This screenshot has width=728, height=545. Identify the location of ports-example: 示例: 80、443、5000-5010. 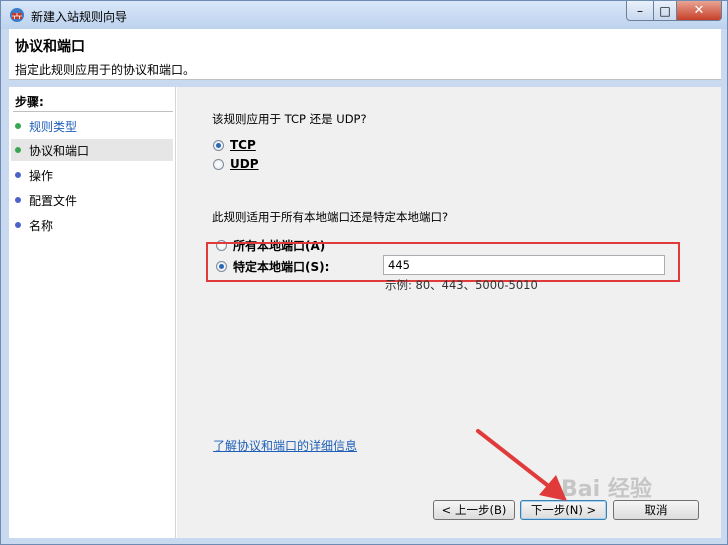
(461, 285).